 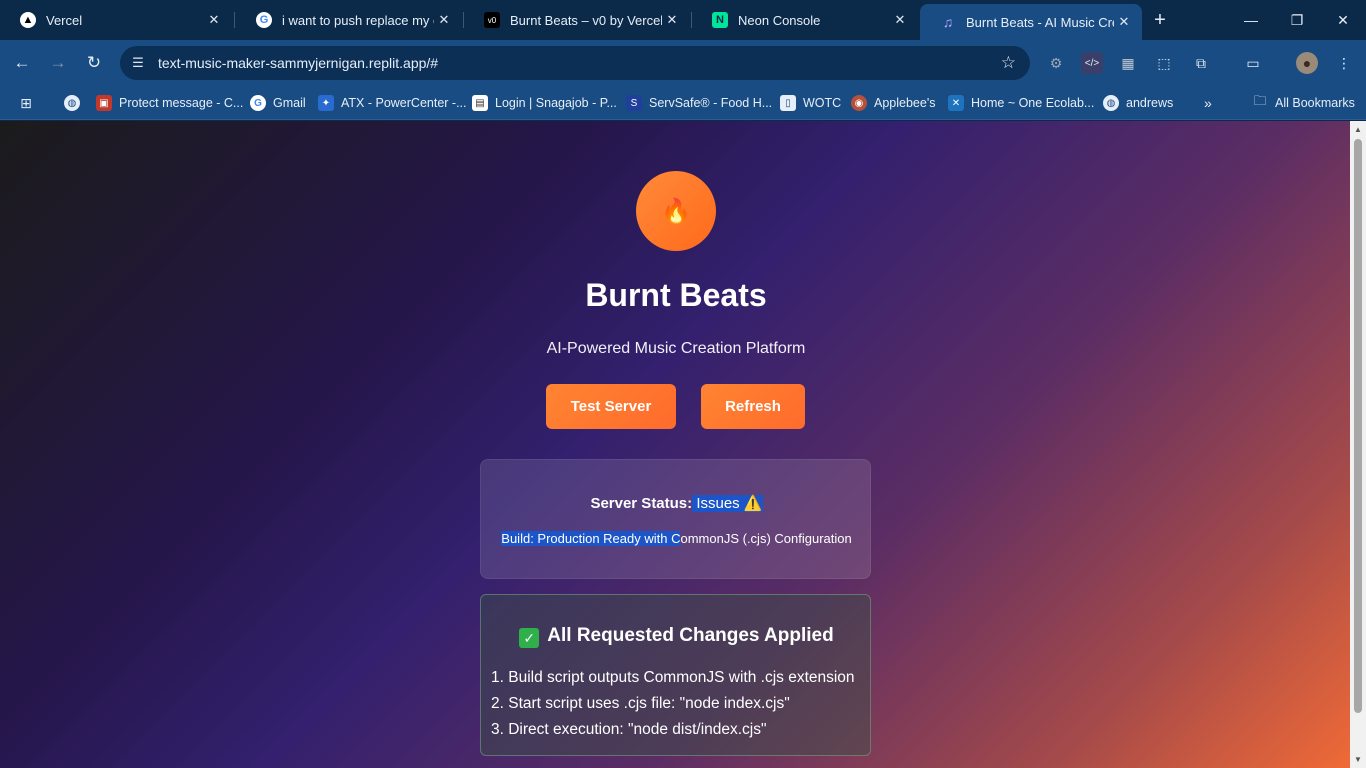 I want to click on tab-title: Burnt Beats – v0 by Vercel, so click(x=586, y=20).